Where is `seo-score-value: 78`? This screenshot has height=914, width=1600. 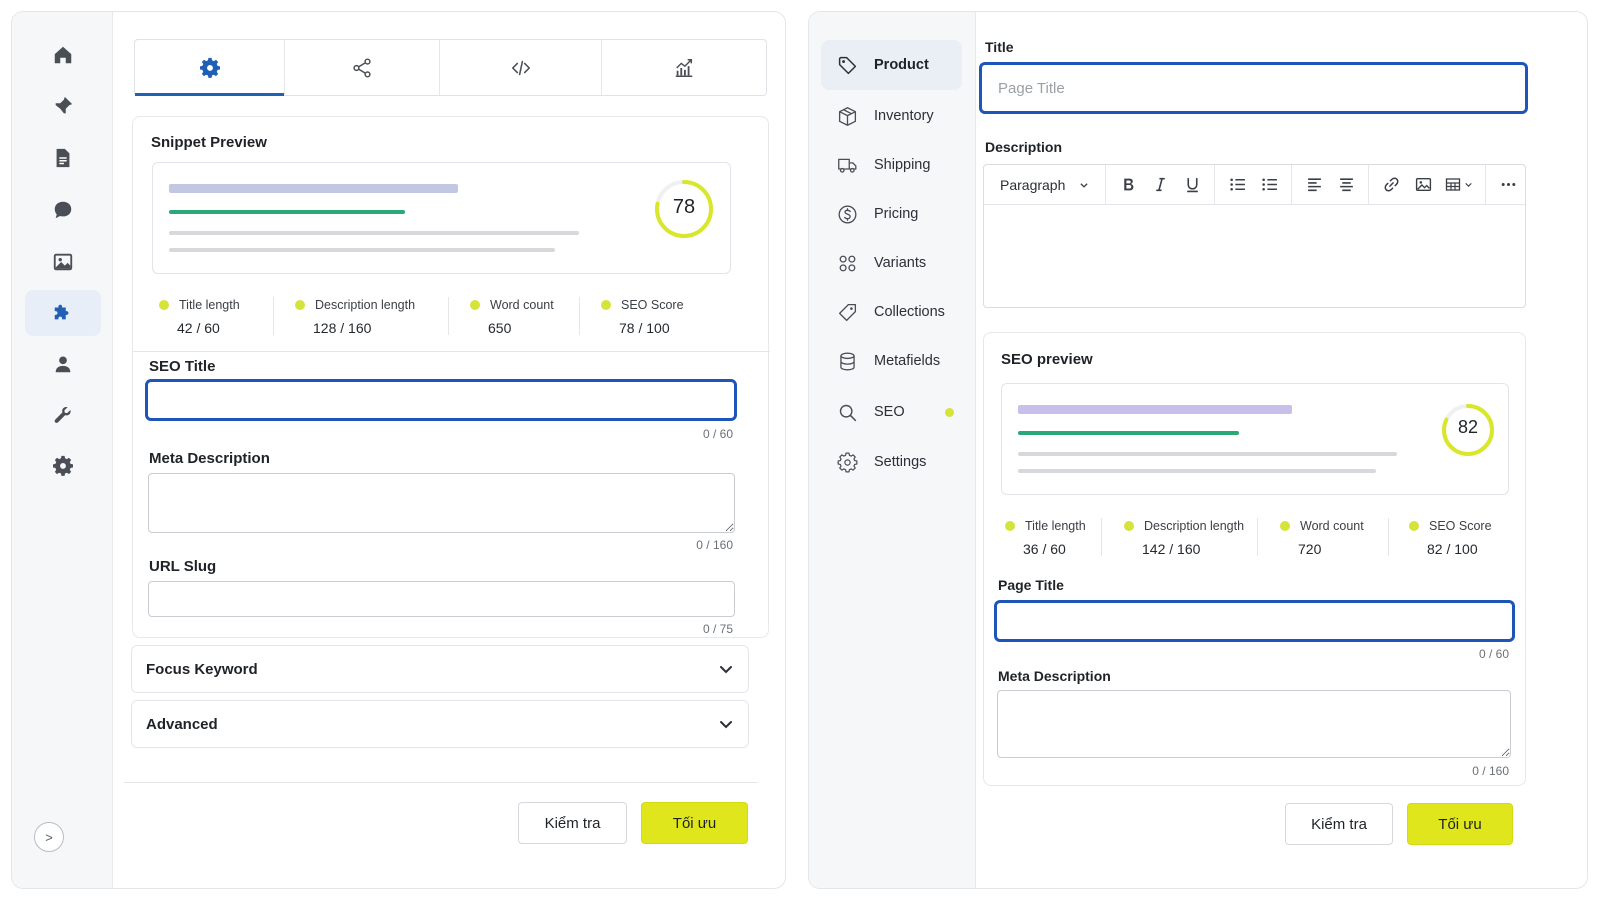 seo-score-value: 78 is located at coordinates (684, 207).